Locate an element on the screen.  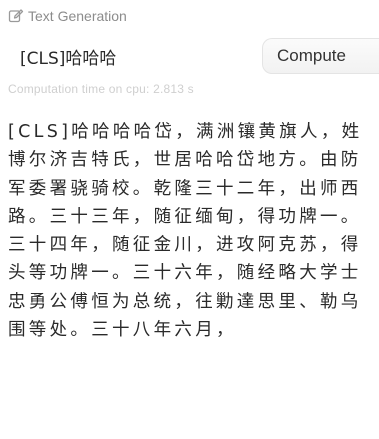
compute-button: Compute is located at coordinates (320, 56).